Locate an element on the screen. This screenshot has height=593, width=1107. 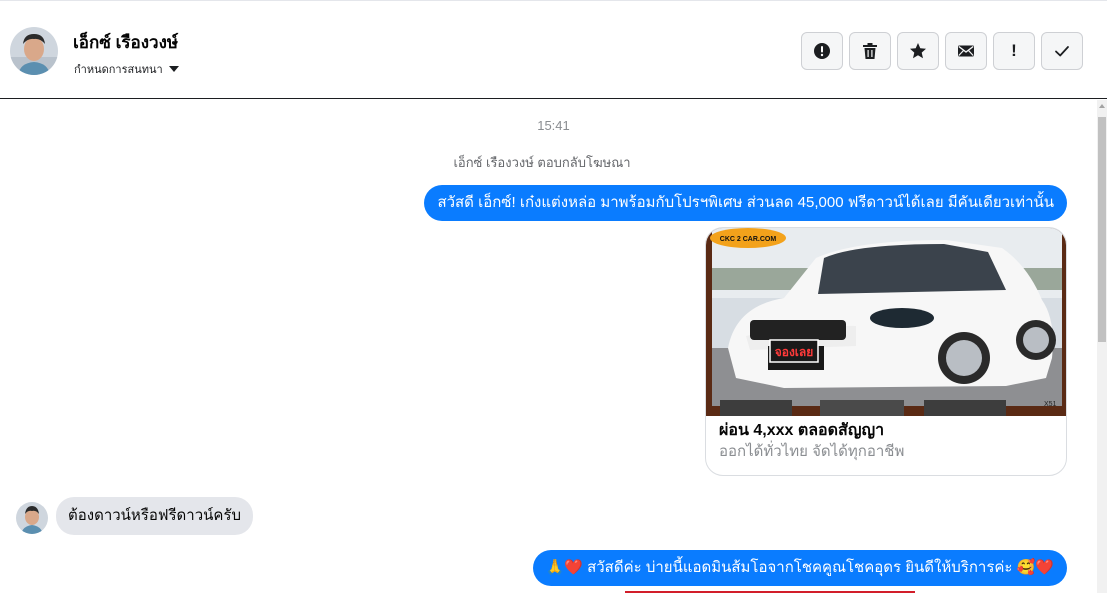
message-timestamp: 15:41 is located at coordinates (553, 125).